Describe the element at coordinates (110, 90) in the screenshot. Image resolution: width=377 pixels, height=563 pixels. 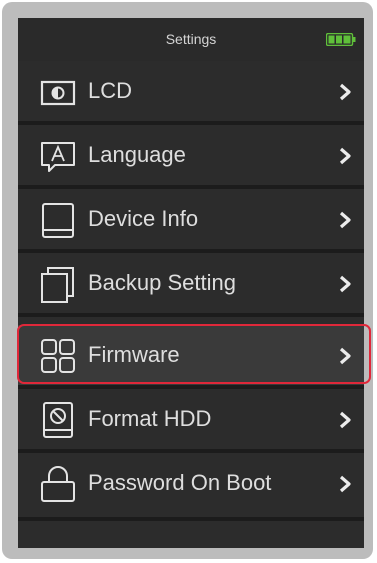
I see `menu-item-label: LCD` at that location.